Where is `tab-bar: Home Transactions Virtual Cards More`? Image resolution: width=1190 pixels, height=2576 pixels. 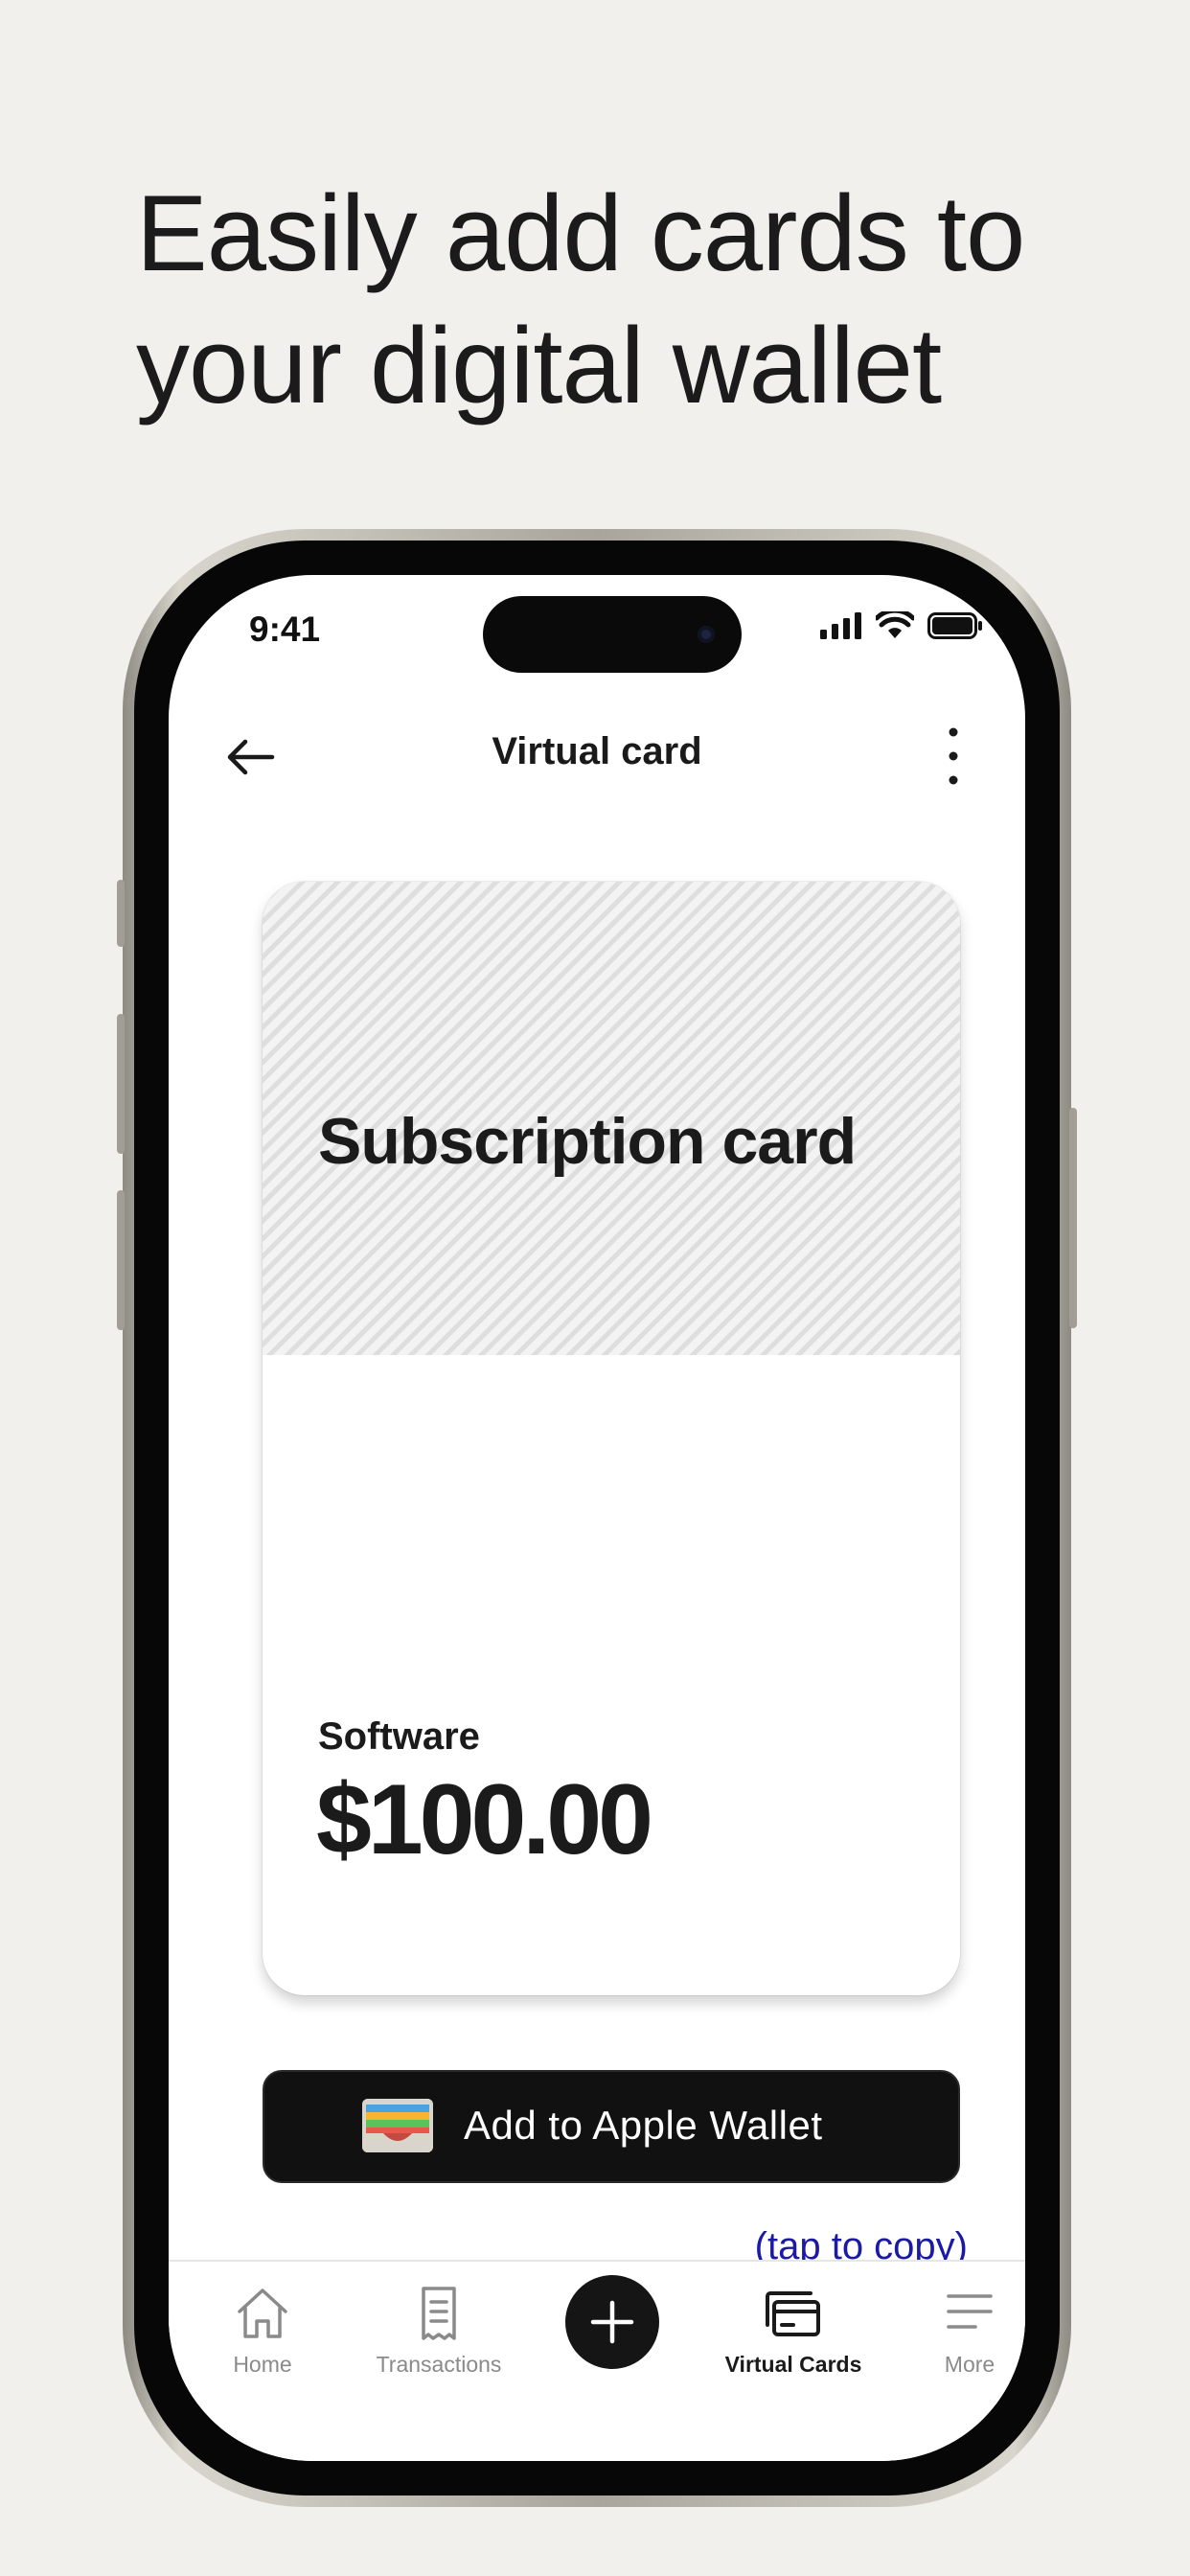 tab-bar: Home Transactions Virtual Cards More is located at coordinates (597, 2360).